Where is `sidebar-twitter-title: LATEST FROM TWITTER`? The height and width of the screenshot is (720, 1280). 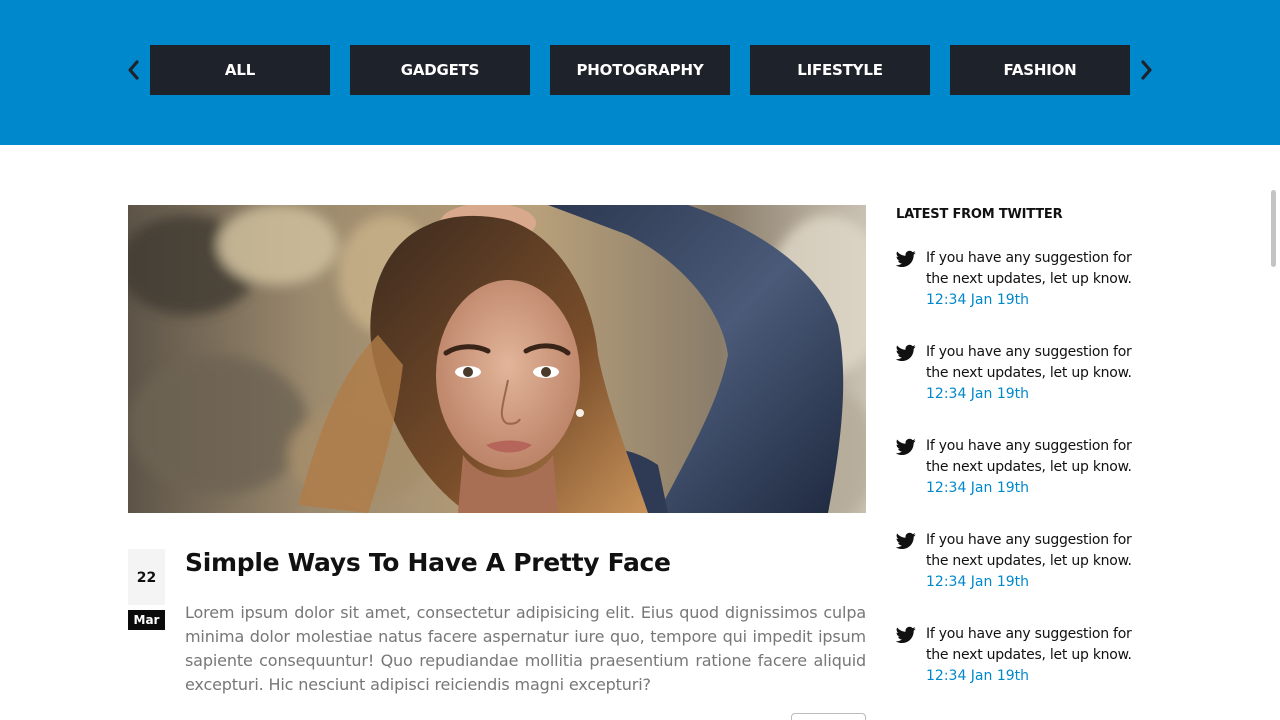
sidebar-twitter-title: LATEST FROM TWITTER is located at coordinates (979, 214).